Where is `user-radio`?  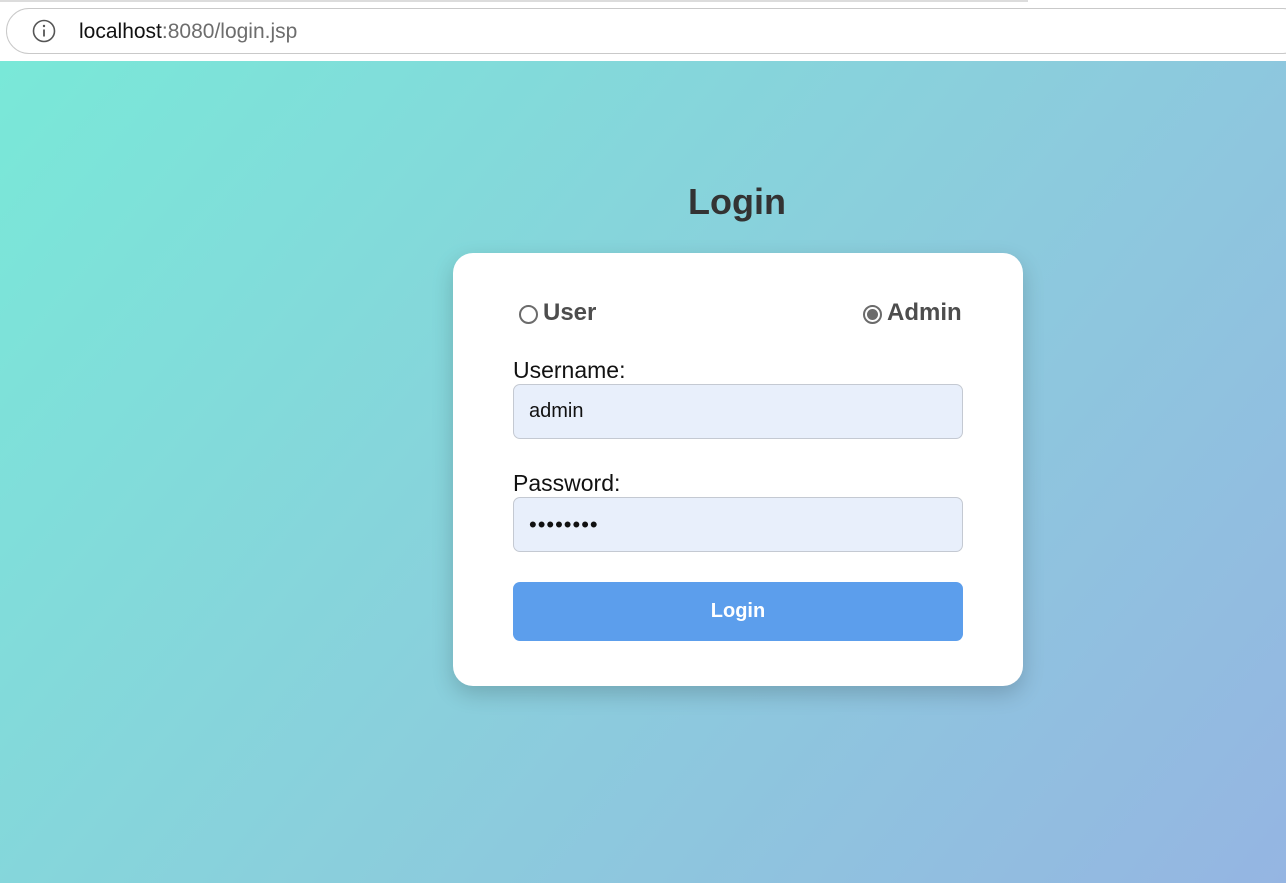 user-radio is located at coordinates (528, 314).